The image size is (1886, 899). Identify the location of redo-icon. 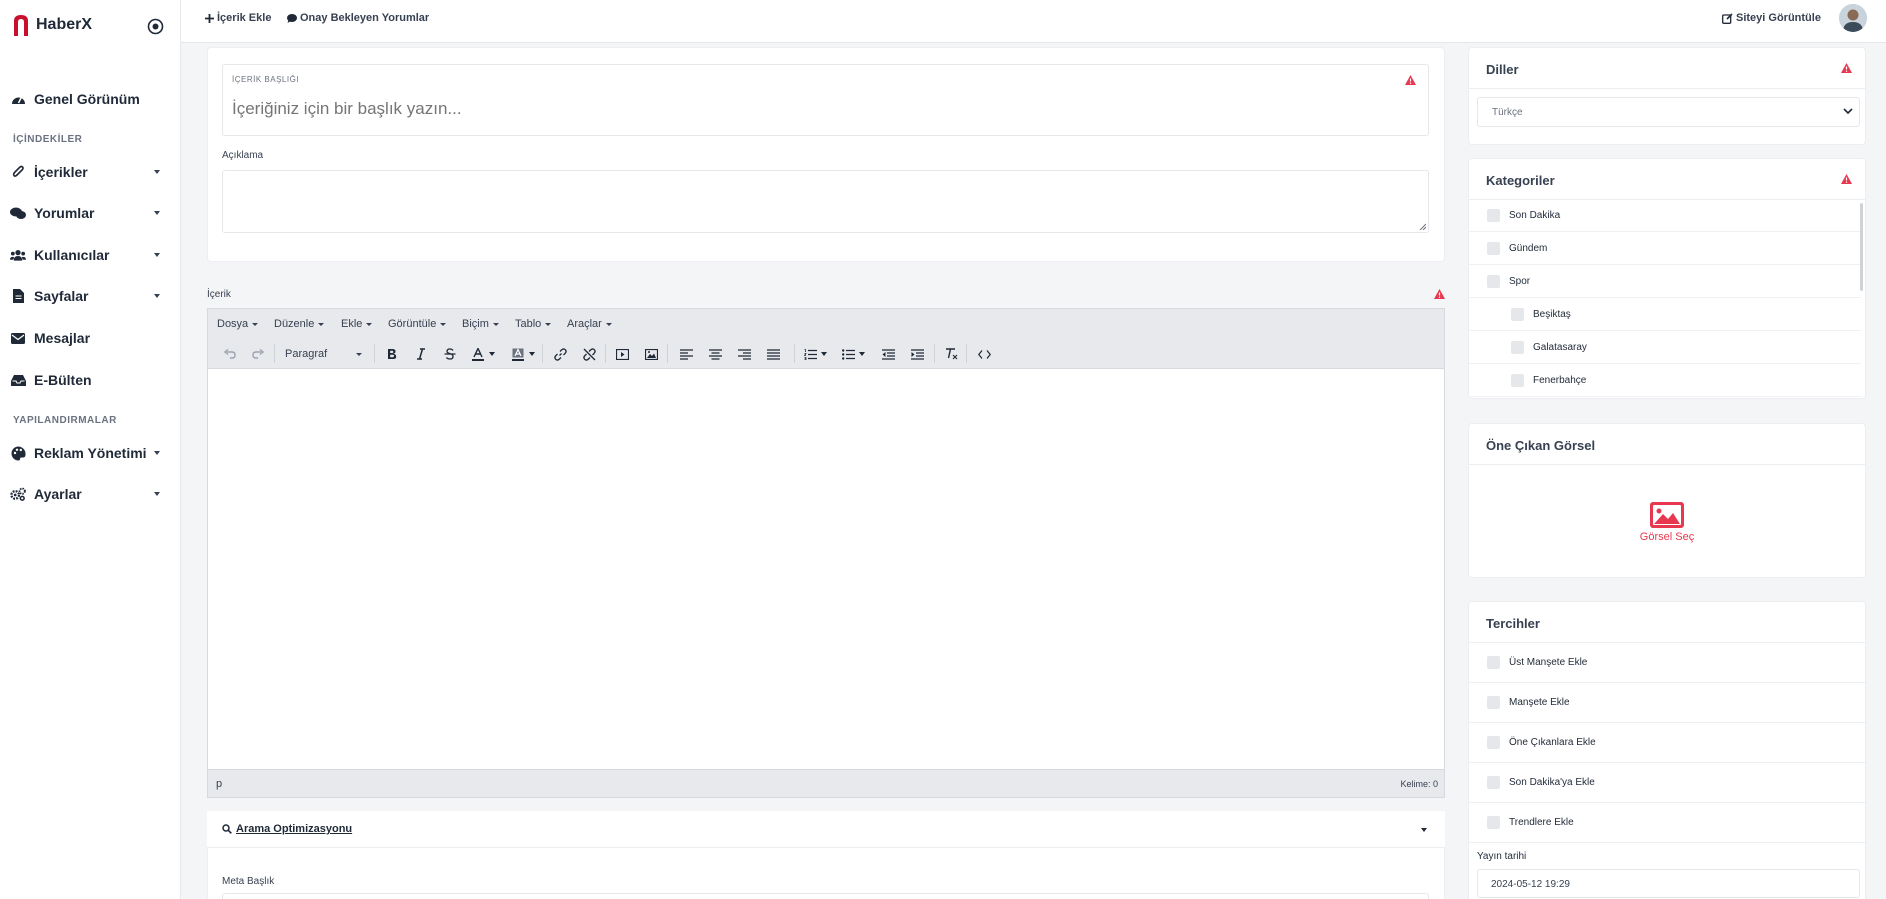
(258, 354).